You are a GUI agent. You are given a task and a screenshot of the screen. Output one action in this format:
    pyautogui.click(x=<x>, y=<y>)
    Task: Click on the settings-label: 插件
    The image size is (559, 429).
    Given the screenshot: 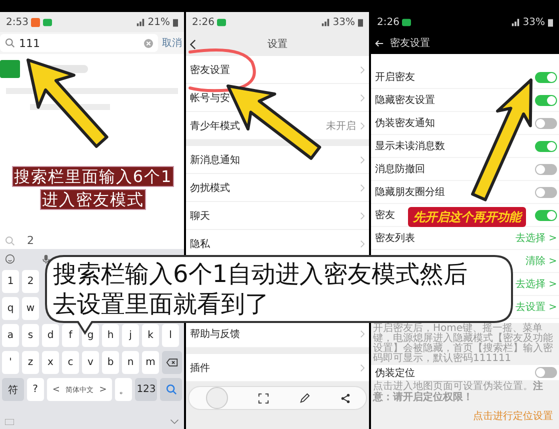 What is the action you would take?
    pyautogui.click(x=200, y=368)
    